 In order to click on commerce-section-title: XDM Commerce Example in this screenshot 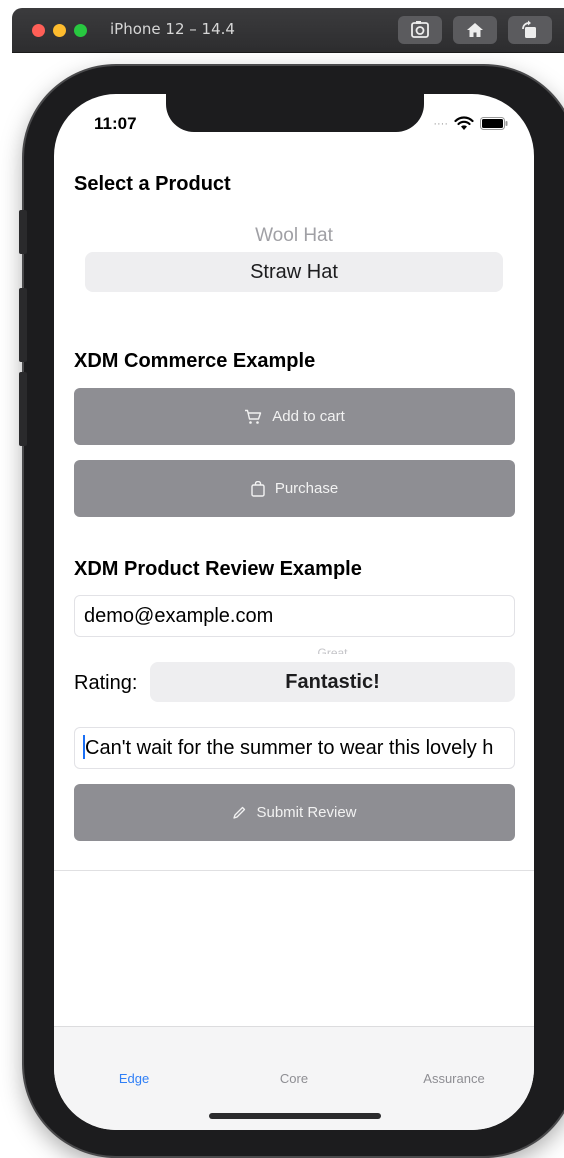, I will do `click(195, 361)`.